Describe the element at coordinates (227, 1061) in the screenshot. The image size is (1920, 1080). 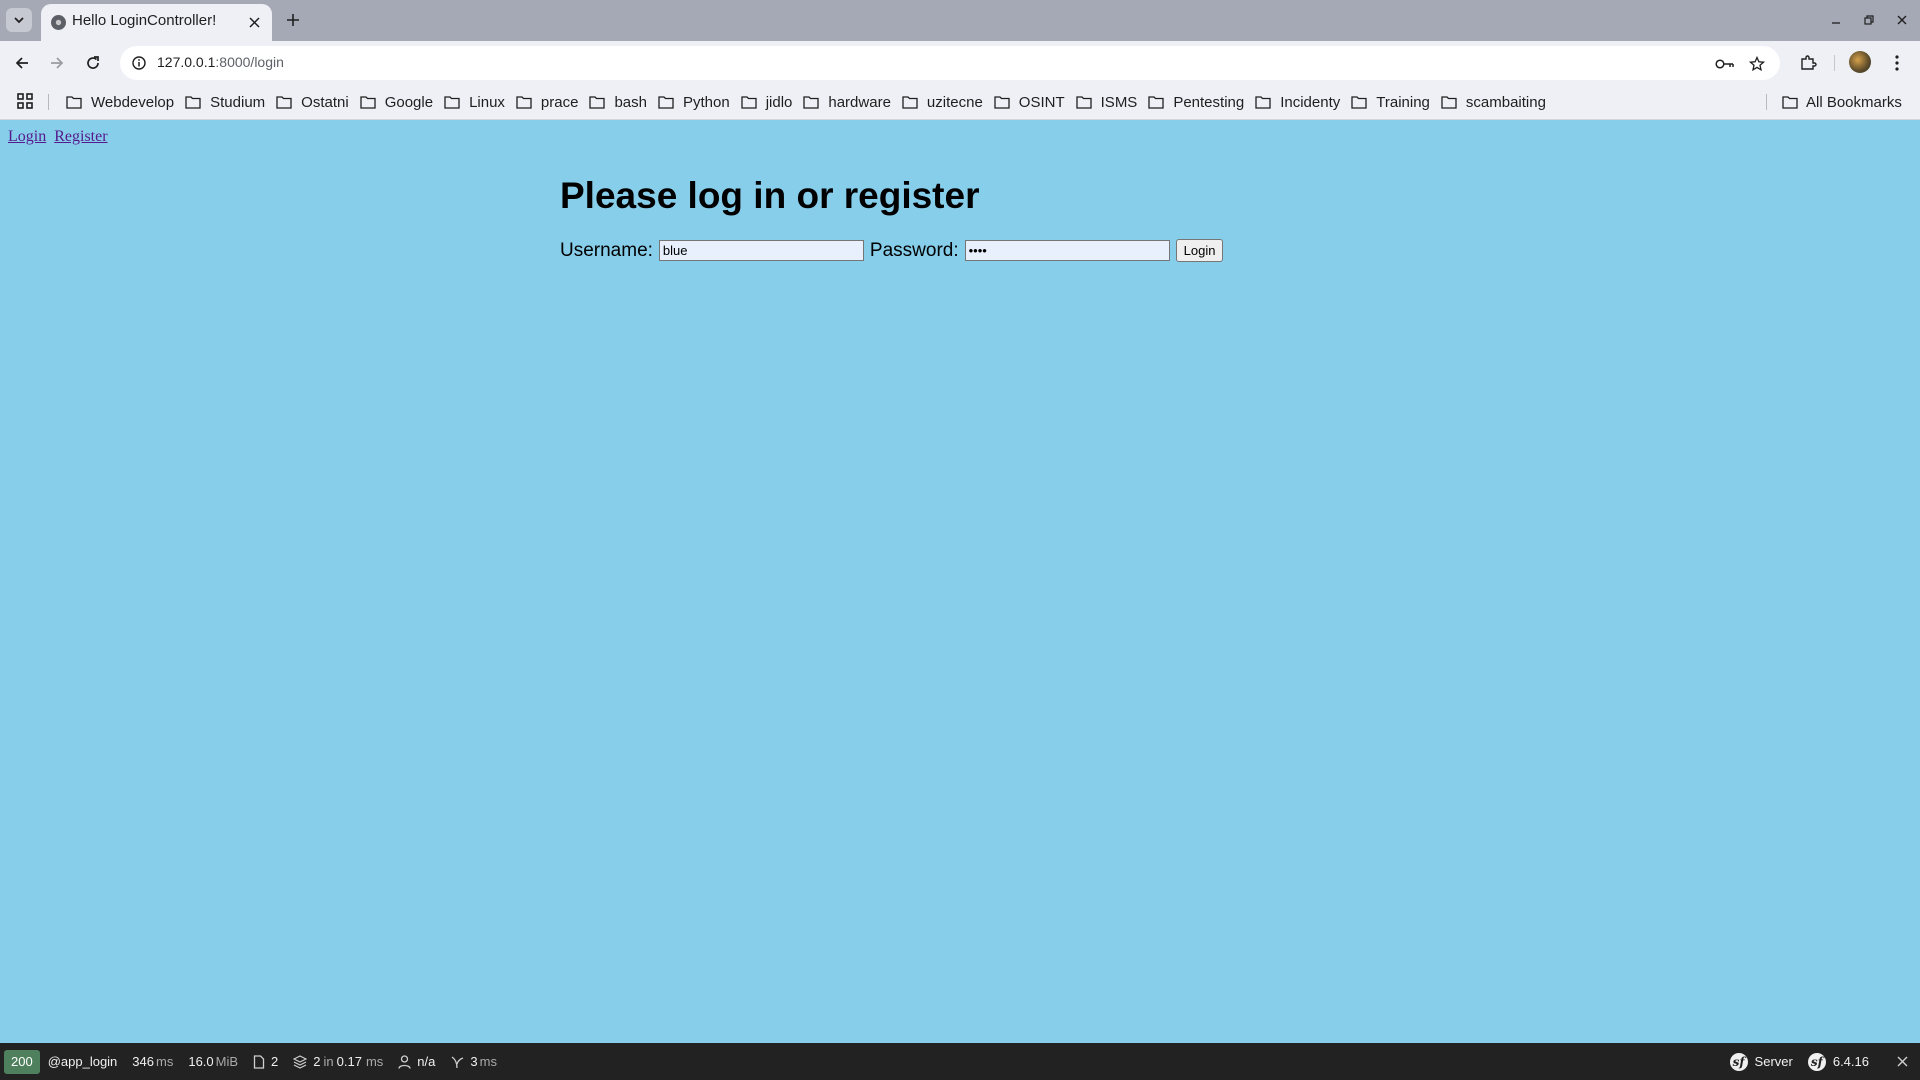
I see `memory-unit: MiB` at that location.